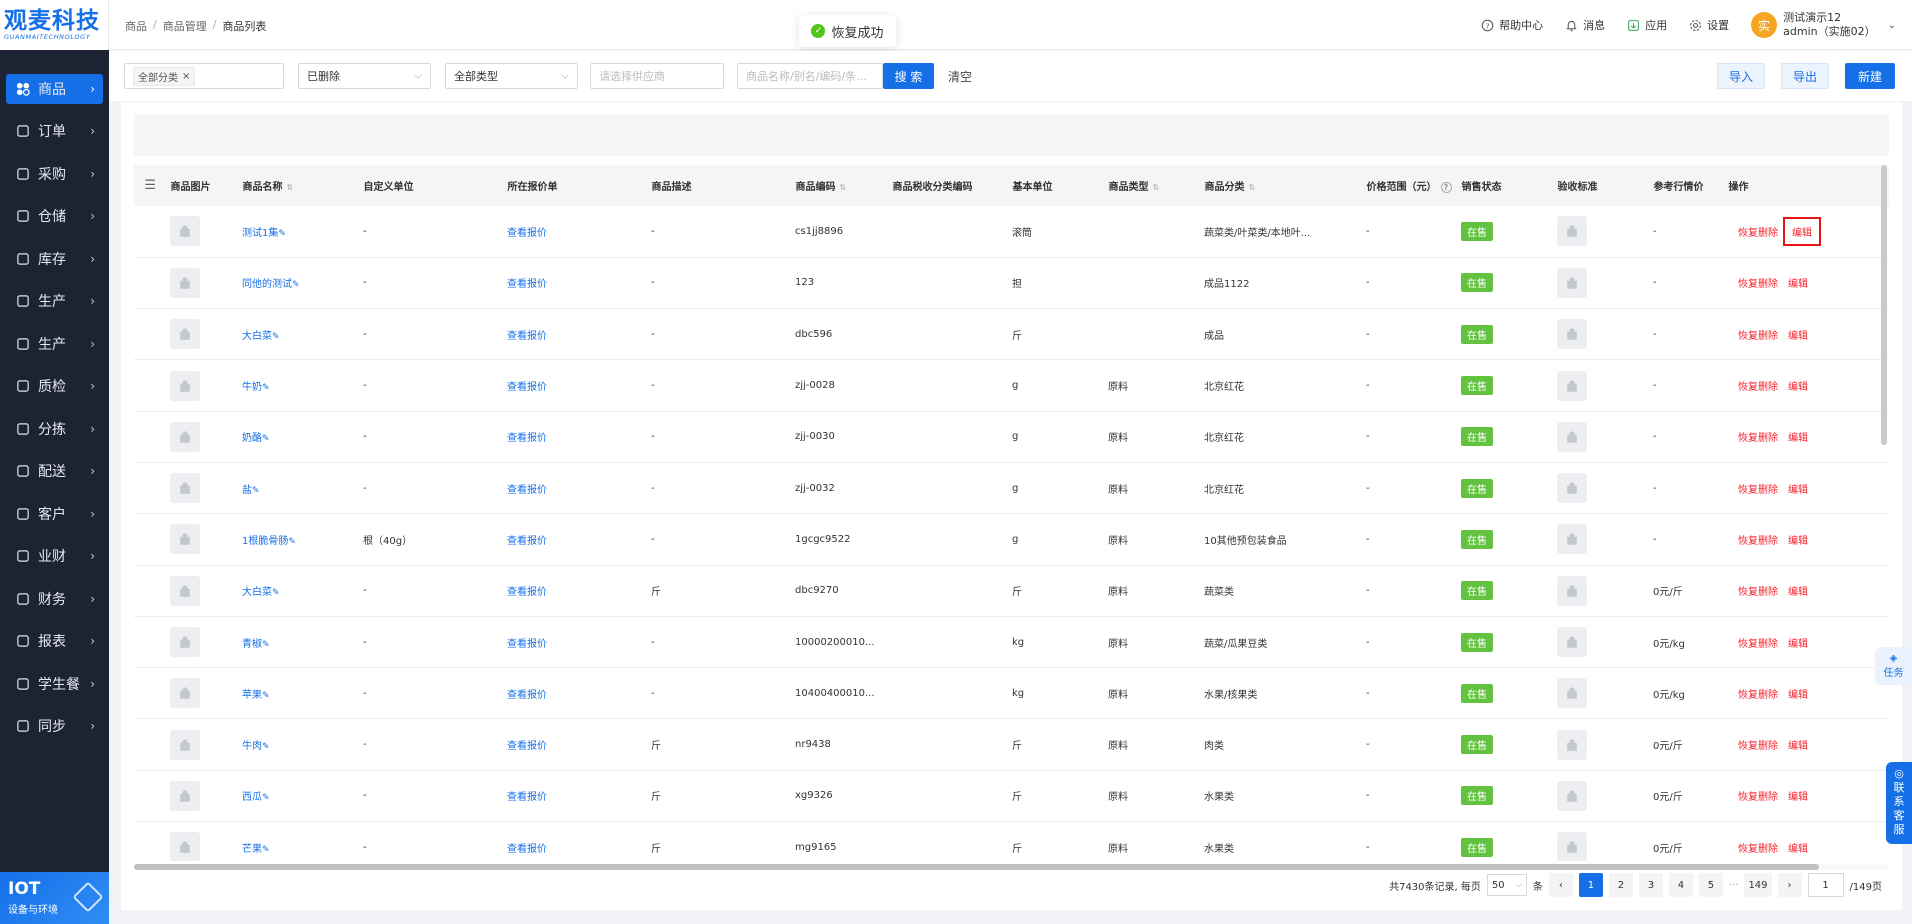 The width and height of the screenshot is (1912, 924). I want to click on product-name-link: 青椒, so click(252, 644).